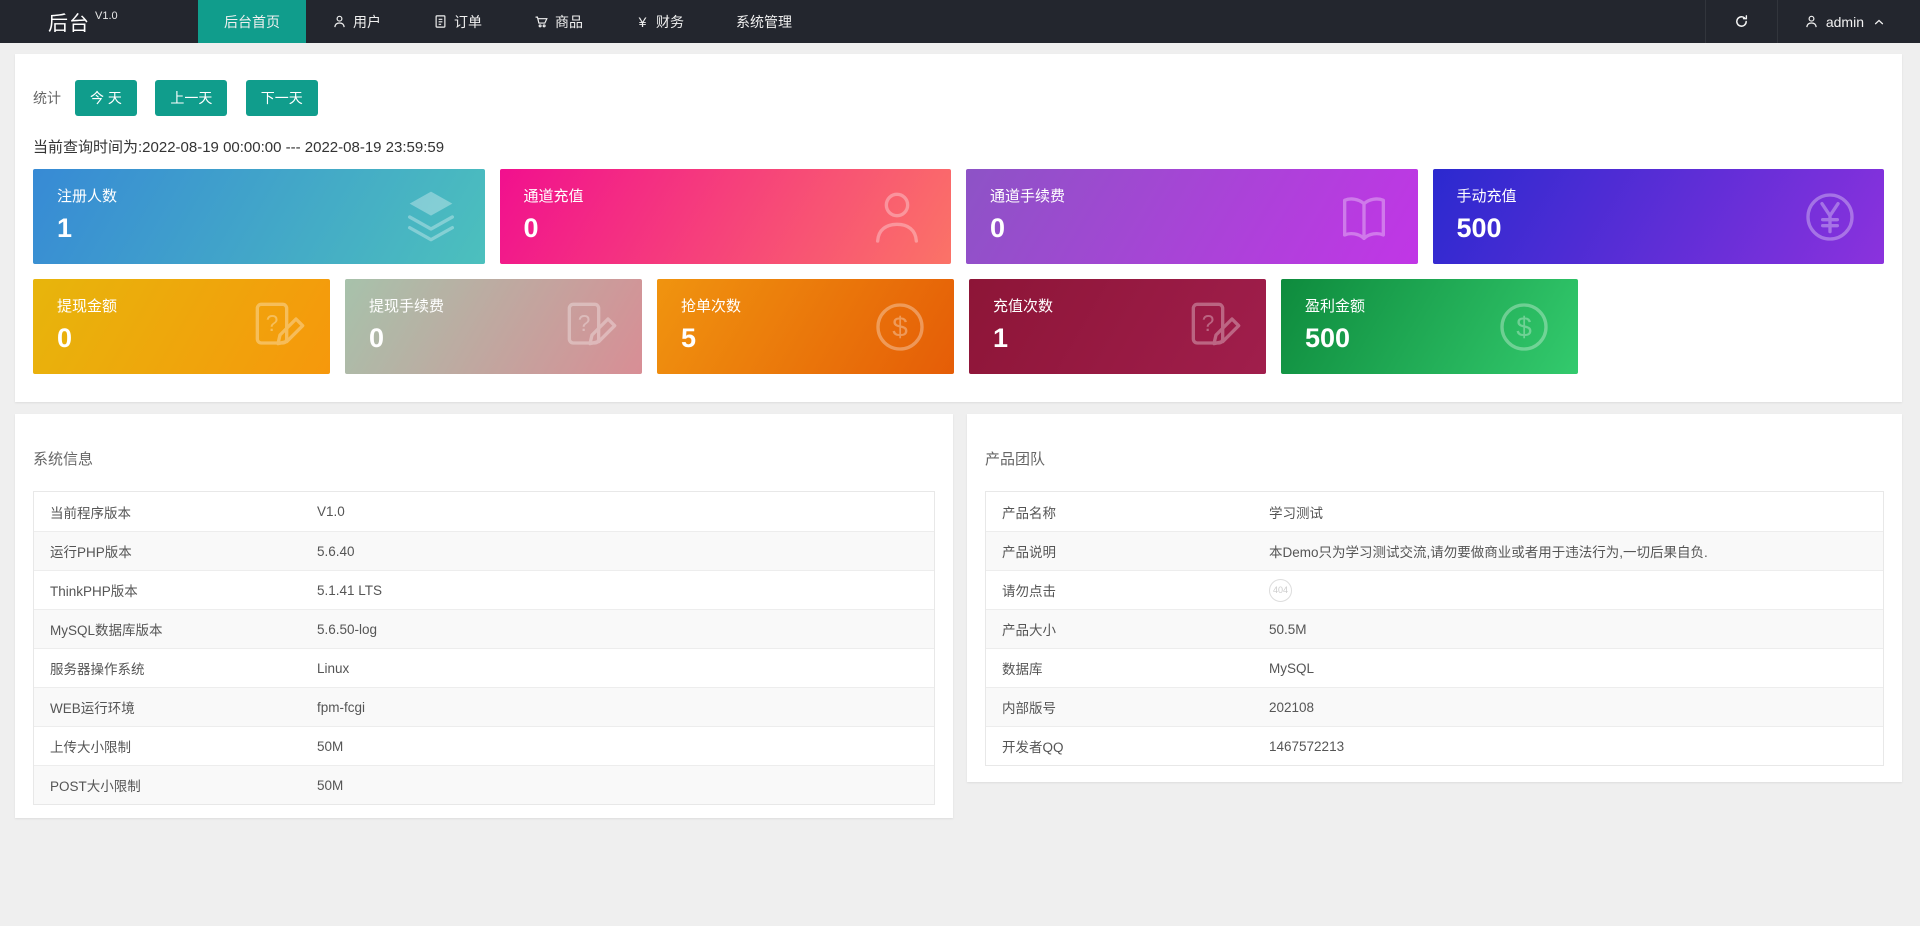 The image size is (1920, 926). Describe the element at coordinates (484, 511) in the screenshot. I see `table-row: 当前程序版本 V1.0` at that location.